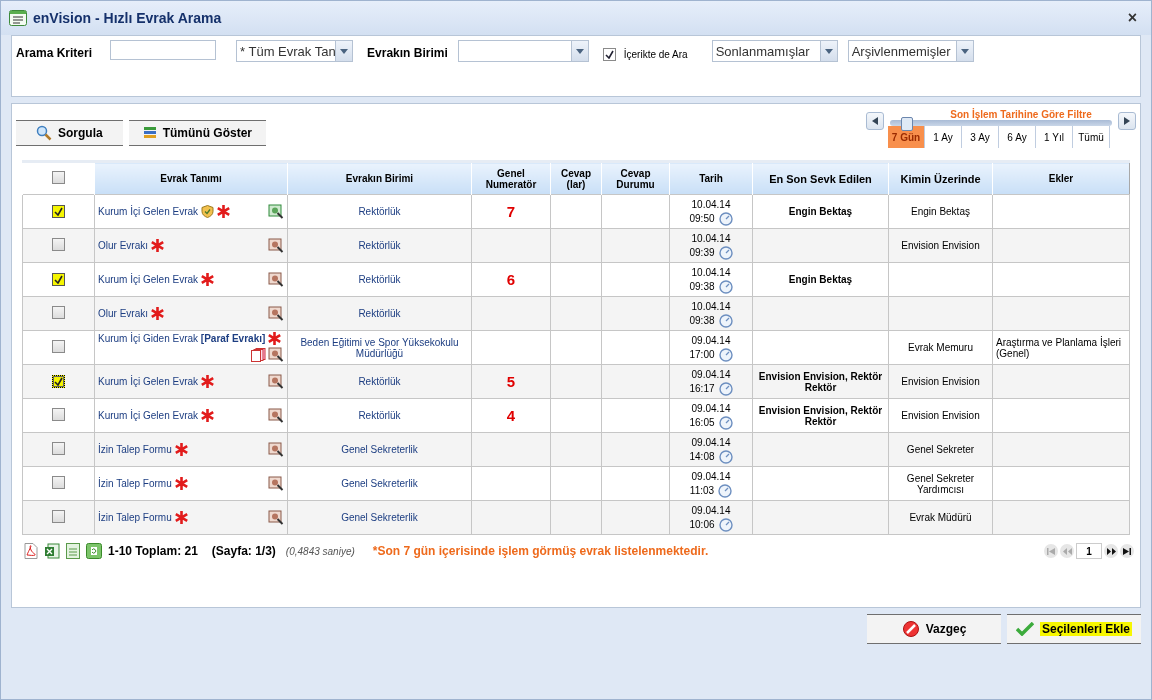 This screenshot has height=700, width=1152. Describe the element at coordinates (1054, 137) in the screenshot. I see `date-range-tab: 1 Yıl` at that location.